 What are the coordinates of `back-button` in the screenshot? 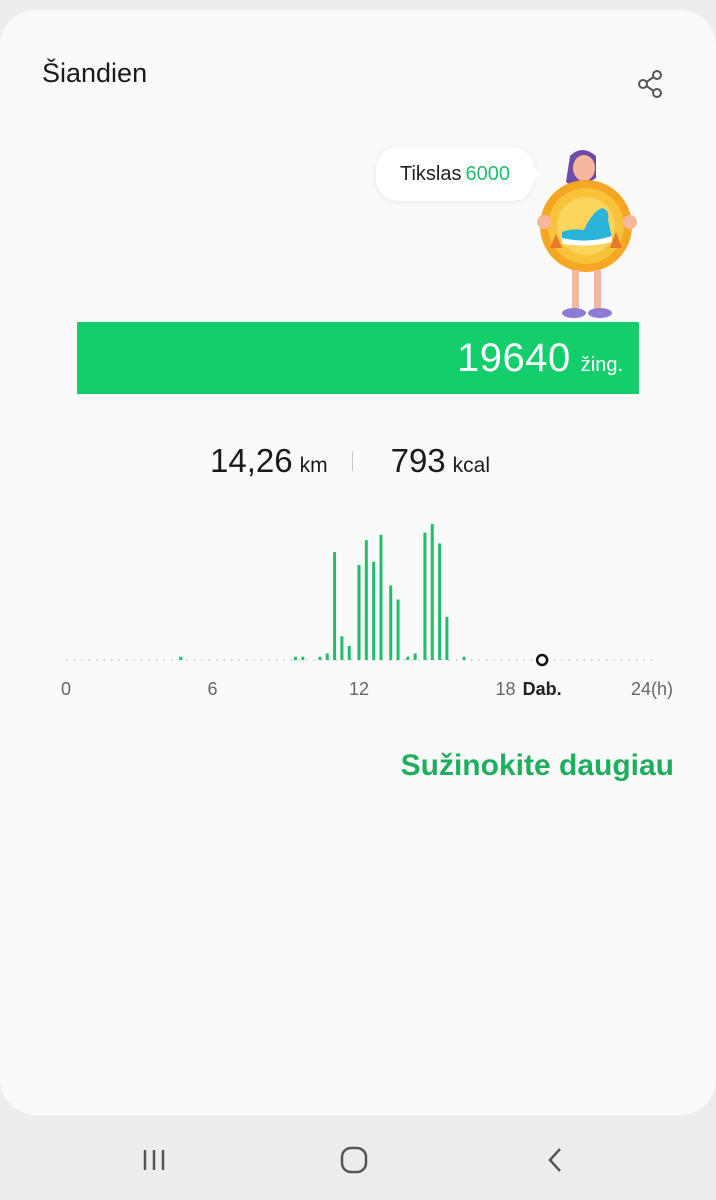 It's located at (556, 1160).